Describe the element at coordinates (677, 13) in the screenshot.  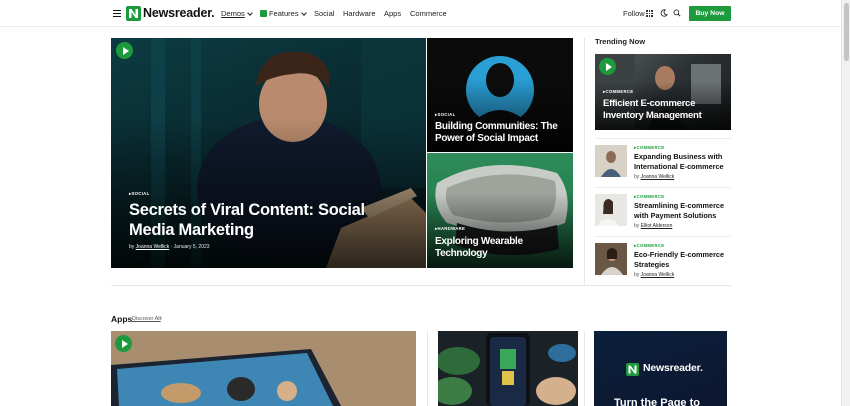
I see `search-icon` at that location.